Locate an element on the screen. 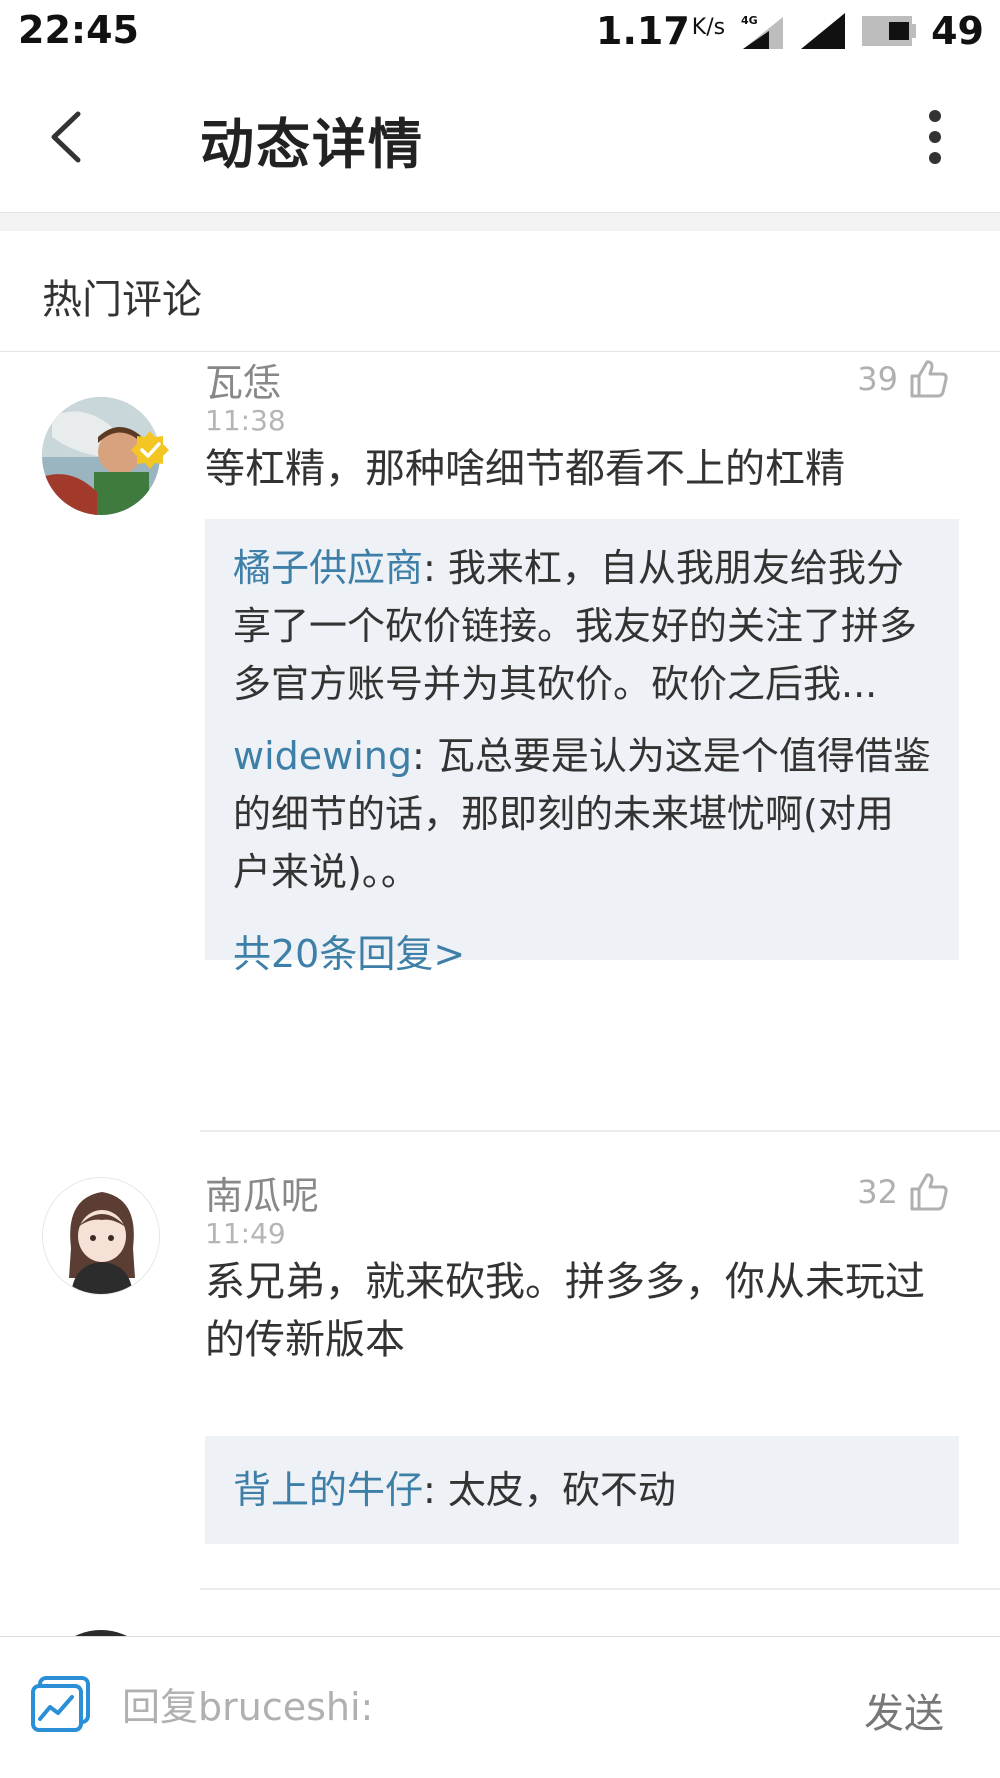 The height and width of the screenshot is (1778, 1000). more-vertical-icon is located at coordinates (935, 137).